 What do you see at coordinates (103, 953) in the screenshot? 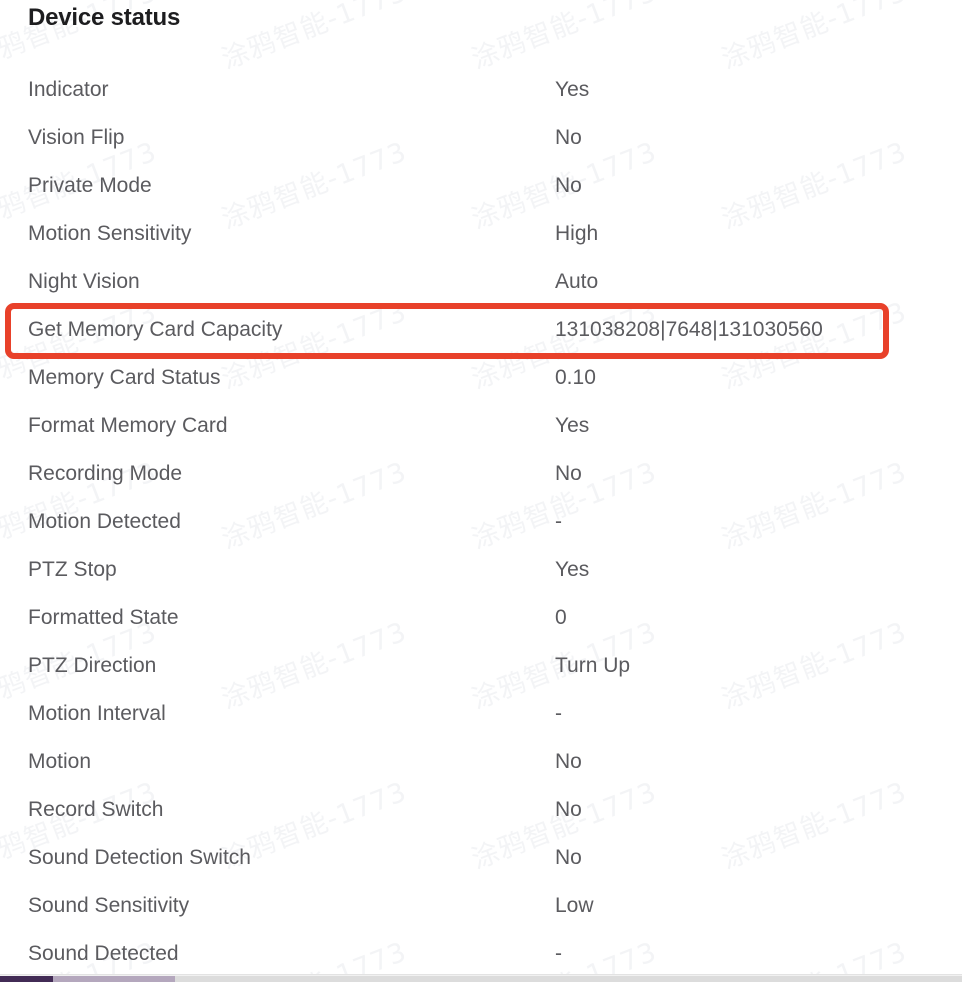
I see `status-row-label: Sound Detected` at bounding box center [103, 953].